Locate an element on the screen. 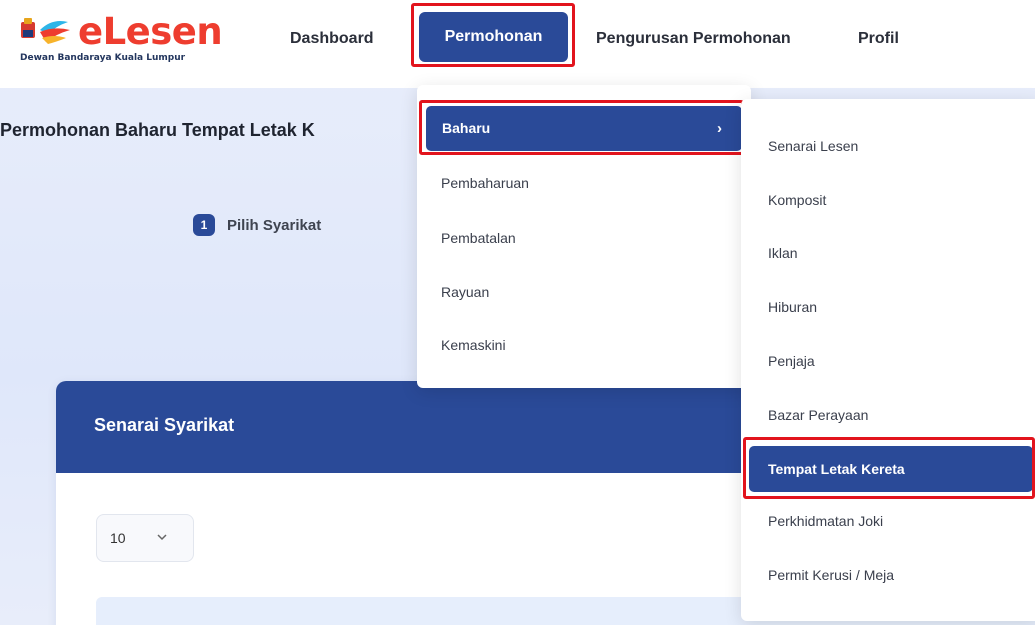  page-size-select: 10 is located at coordinates (145, 538).